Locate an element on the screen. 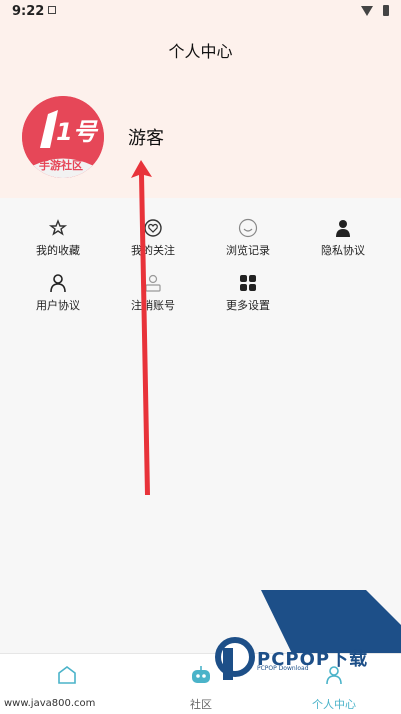 This screenshot has height=714, width=401. grid-icon is located at coordinates (248, 283).